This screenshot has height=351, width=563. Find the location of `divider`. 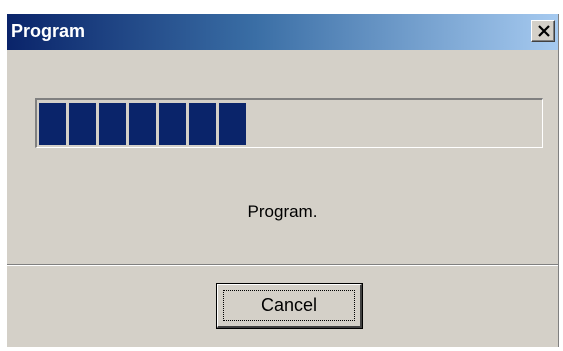

divider is located at coordinates (282, 265).